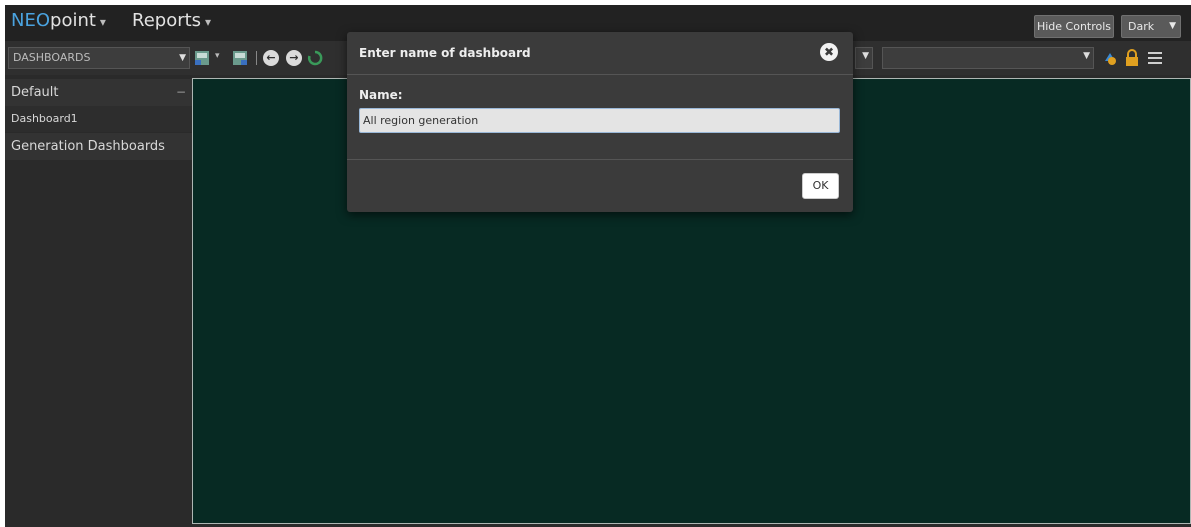  I want to click on sidebar-group-default: Default −, so click(98, 92).